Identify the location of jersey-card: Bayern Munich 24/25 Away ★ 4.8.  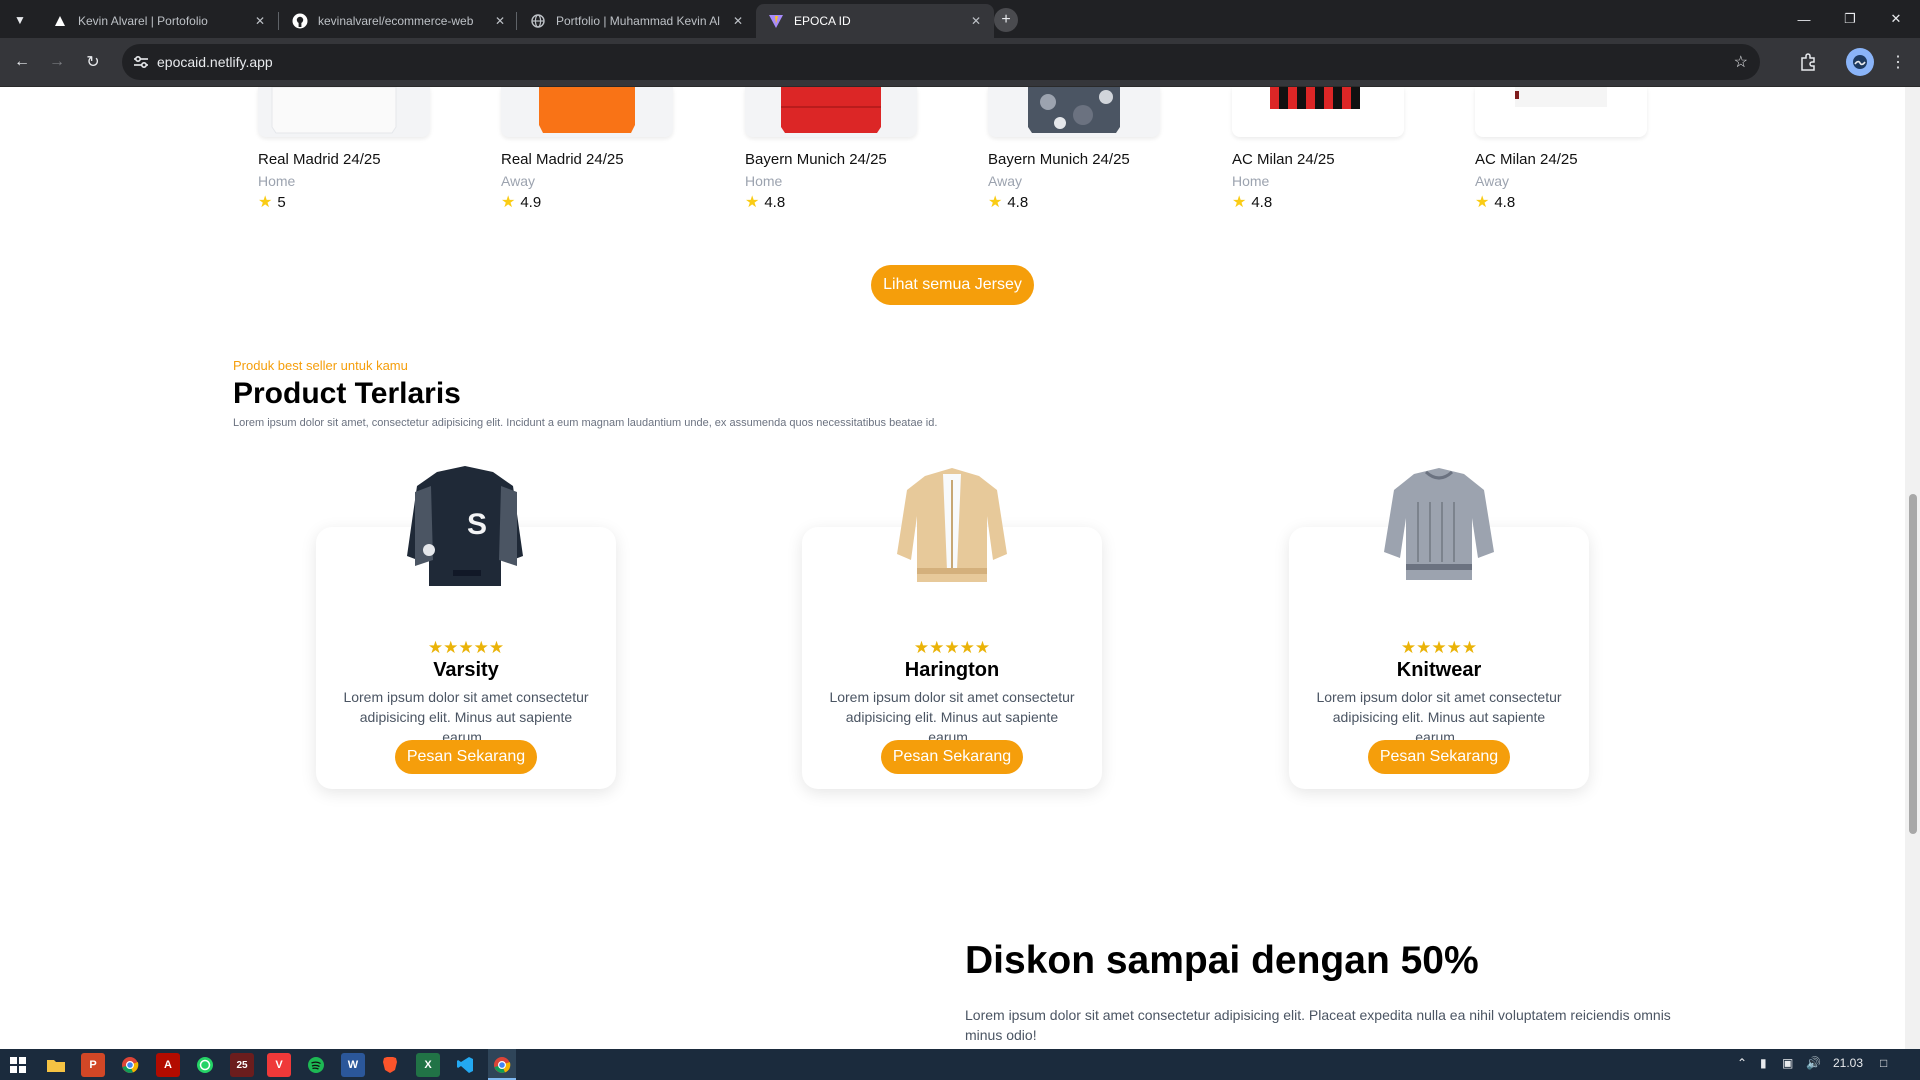
(1075, 149).